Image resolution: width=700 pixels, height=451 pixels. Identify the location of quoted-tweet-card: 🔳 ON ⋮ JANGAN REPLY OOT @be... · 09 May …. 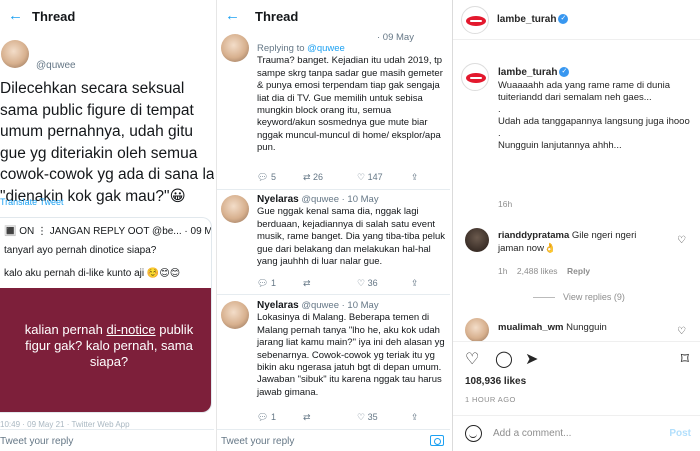
(106, 315).